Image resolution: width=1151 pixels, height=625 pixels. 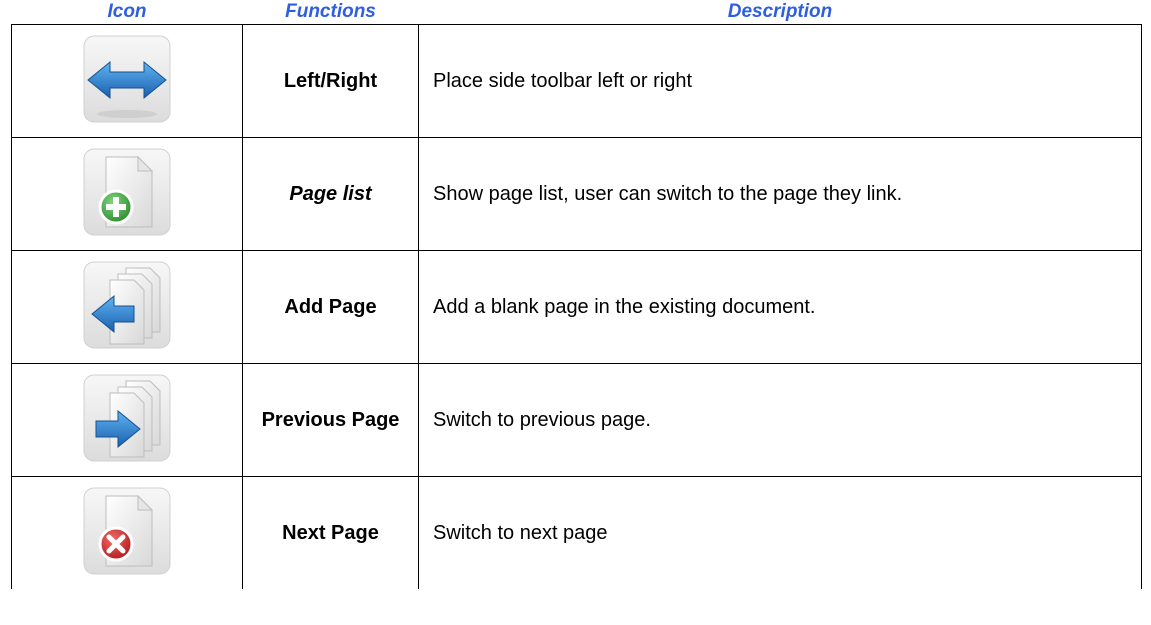 What do you see at coordinates (330, 194) in the screenshot?
I see `function-name: Page list` at bounding box center [330, 194].